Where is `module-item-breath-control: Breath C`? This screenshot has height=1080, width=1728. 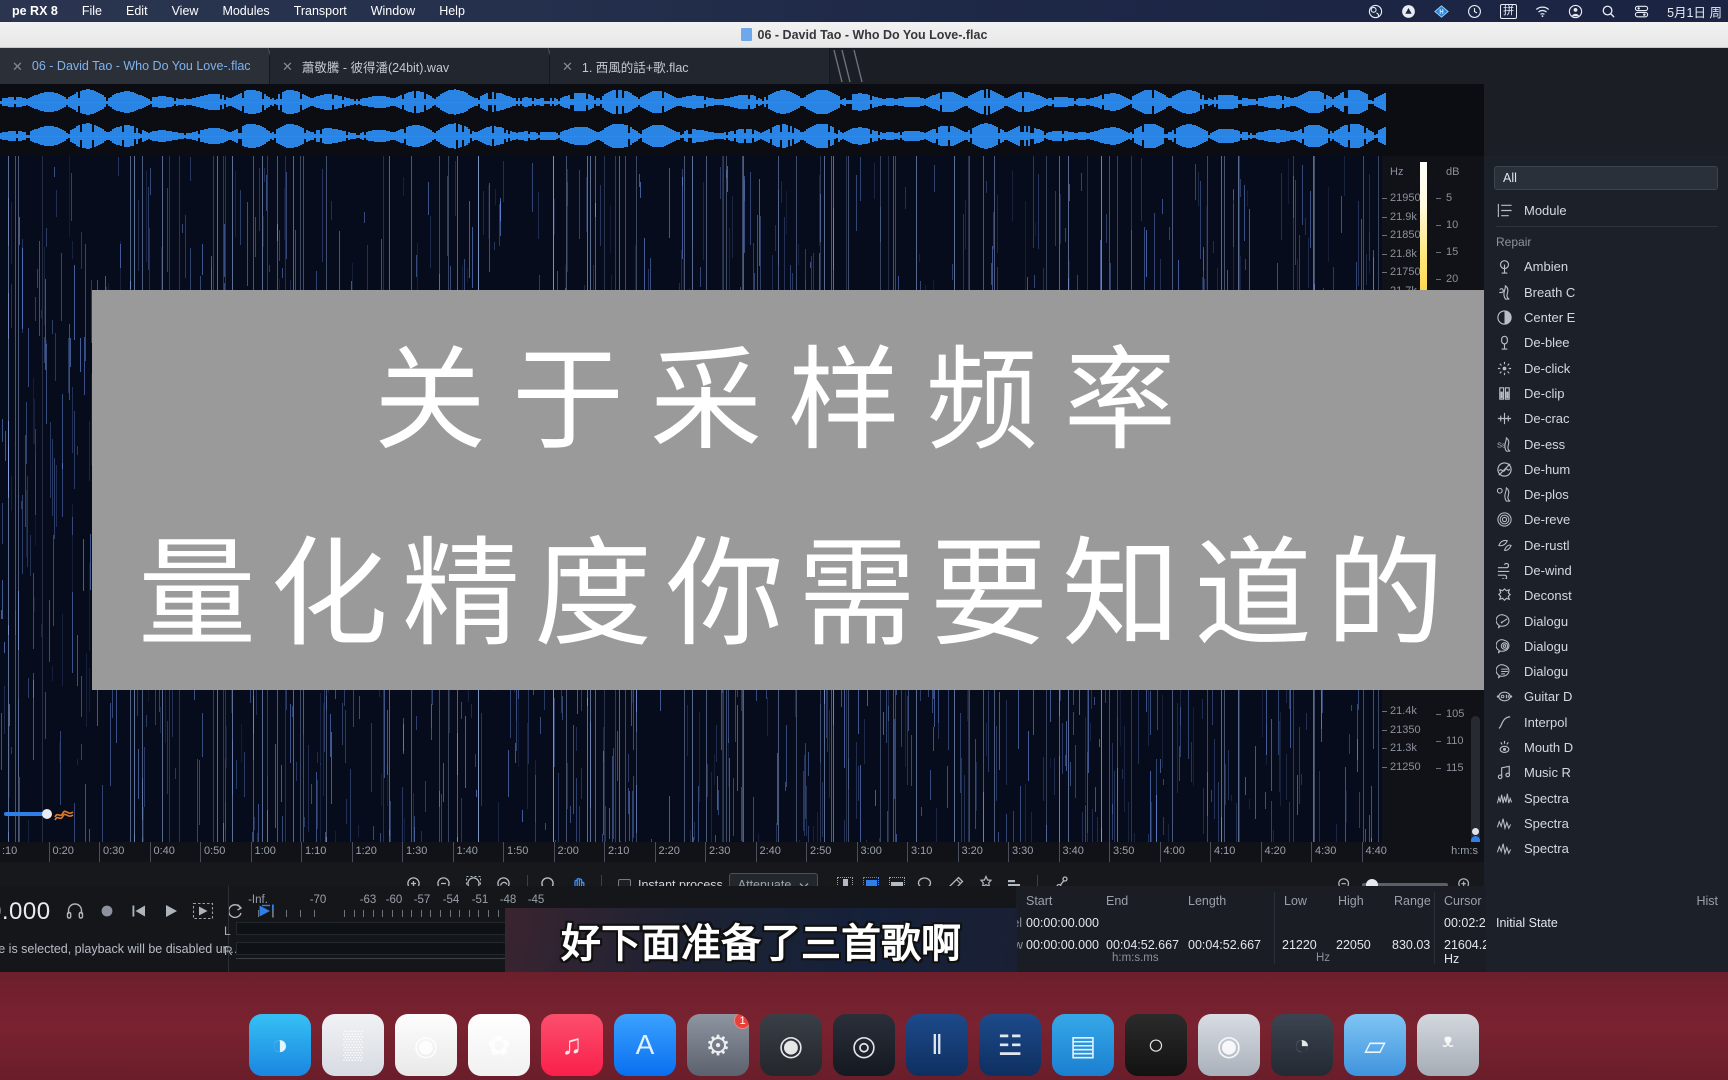
module-item-breath-control: Breath C is located at coordinates (1606, 292).